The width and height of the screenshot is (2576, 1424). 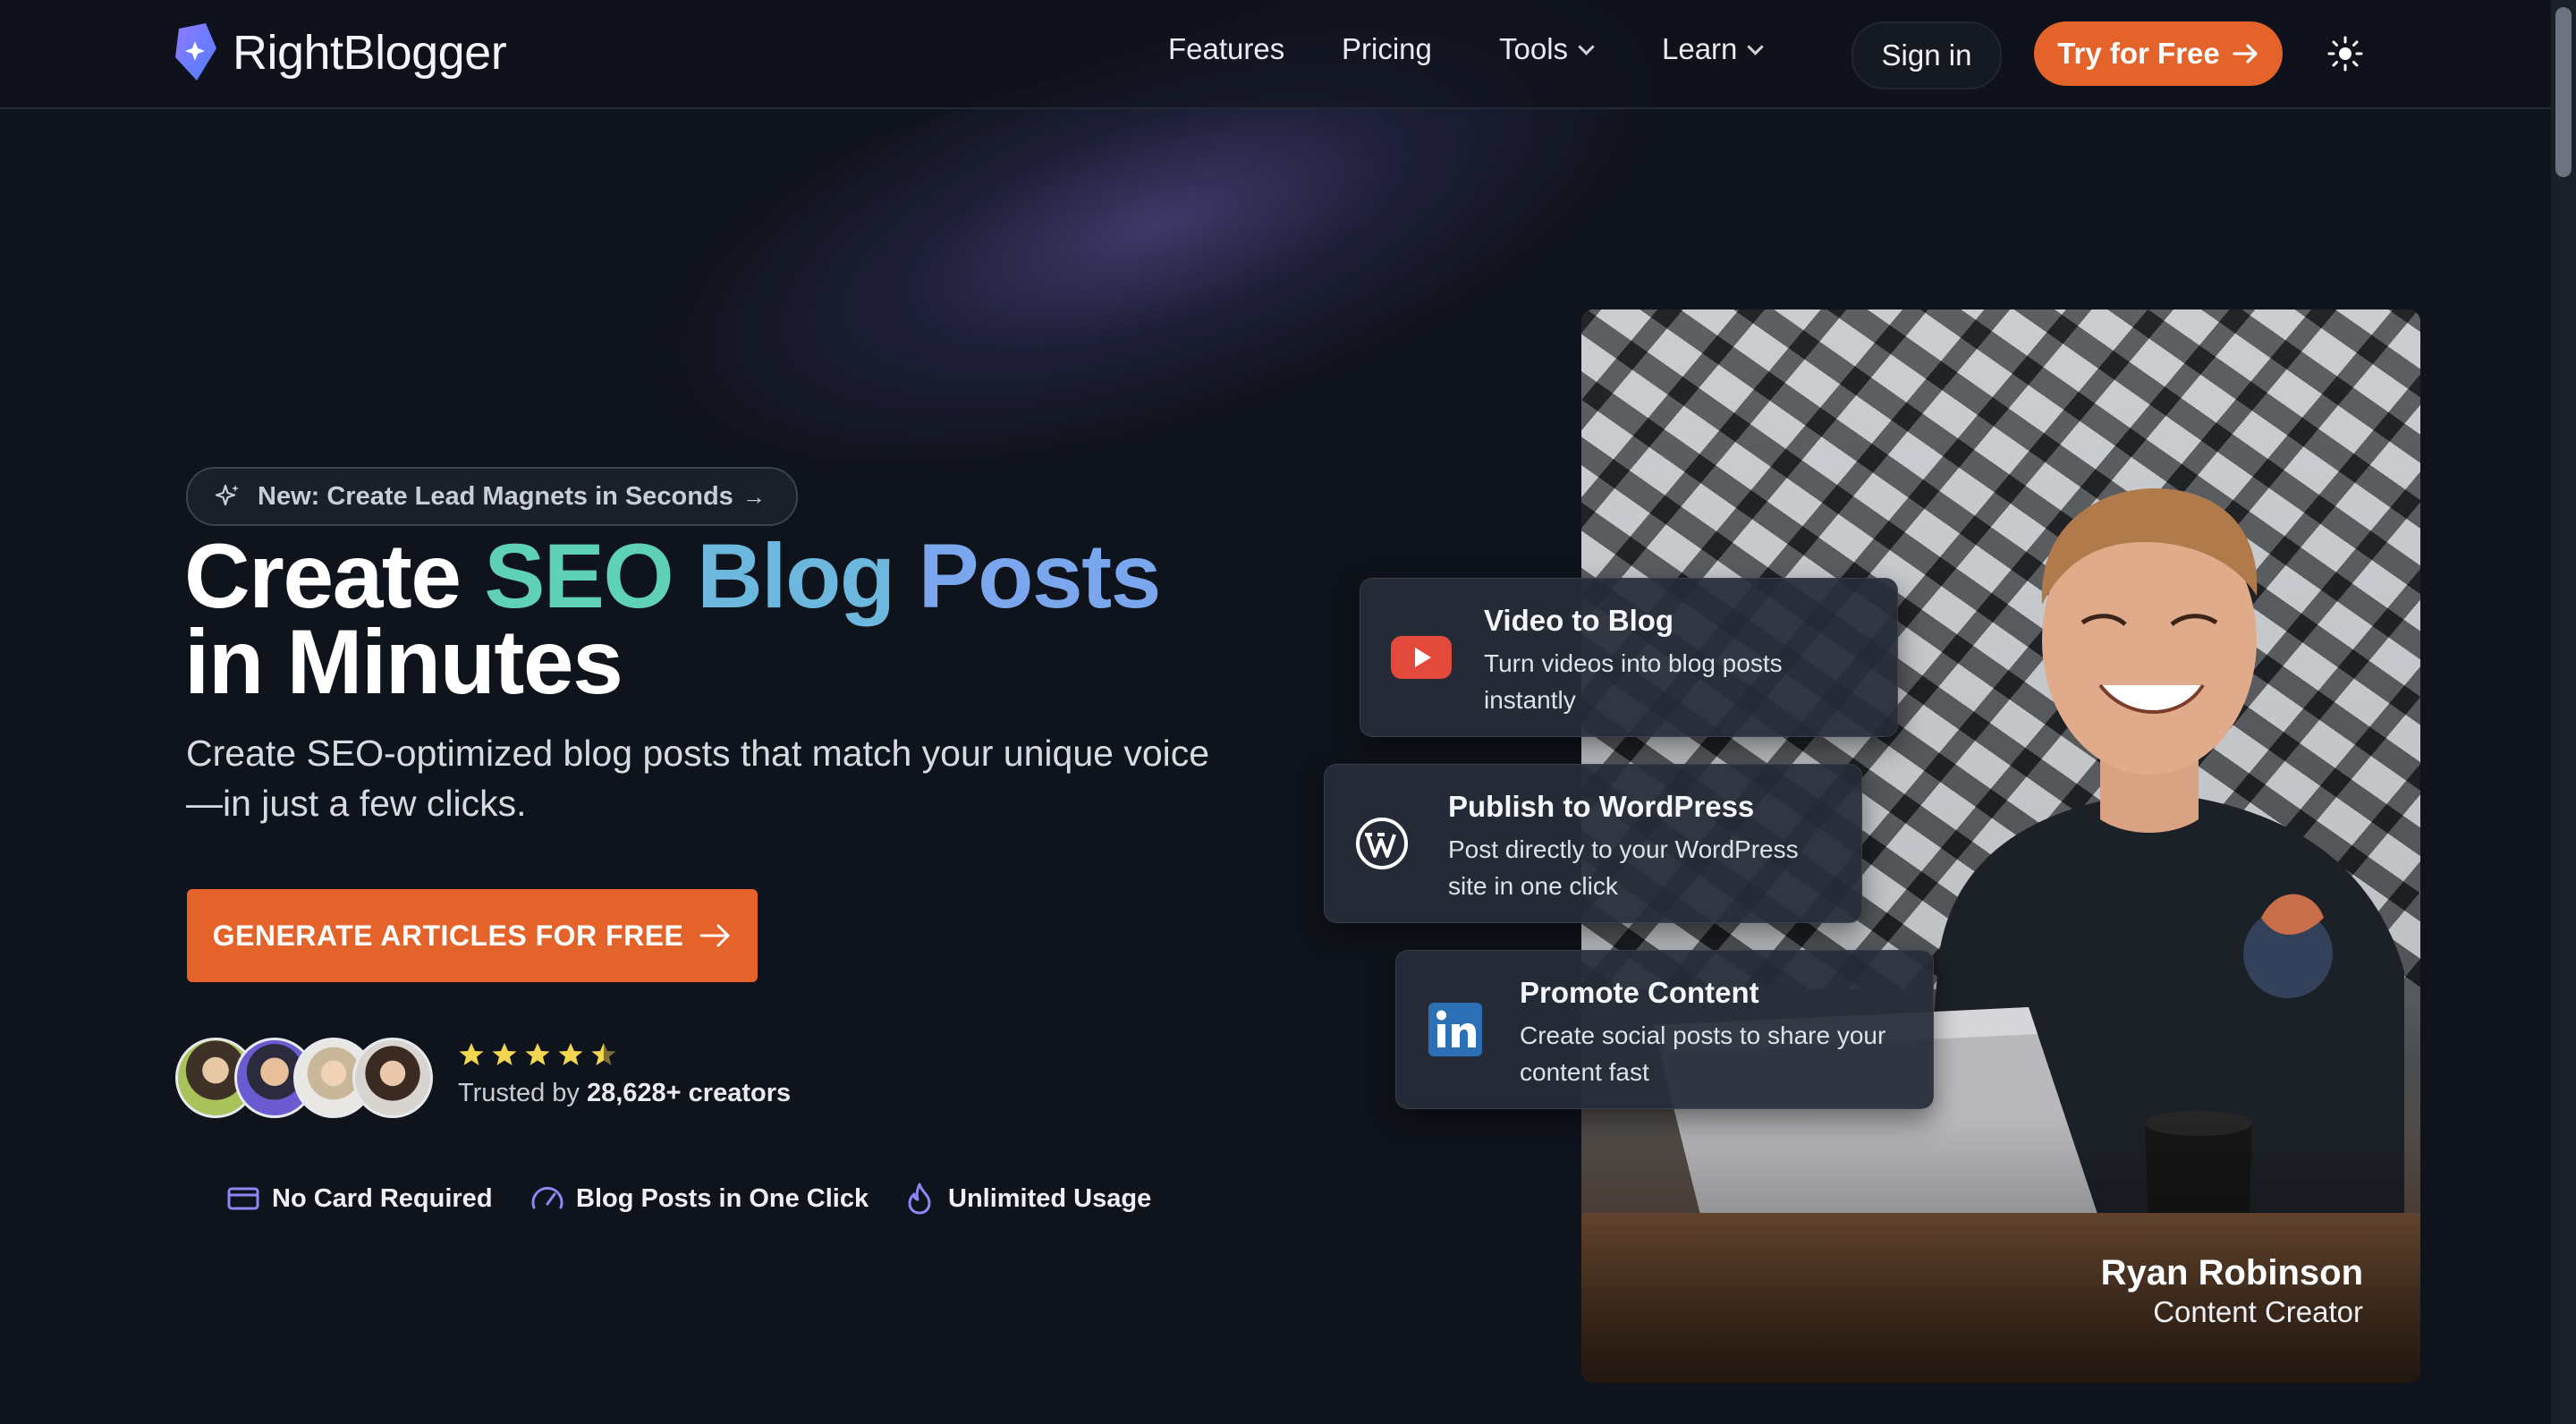 What do you see at coordinates (672, 619) in the screenshot?
I see `hero-headline: Create SEO Blog Posts in Minutes` at bounding box center [672, 619].